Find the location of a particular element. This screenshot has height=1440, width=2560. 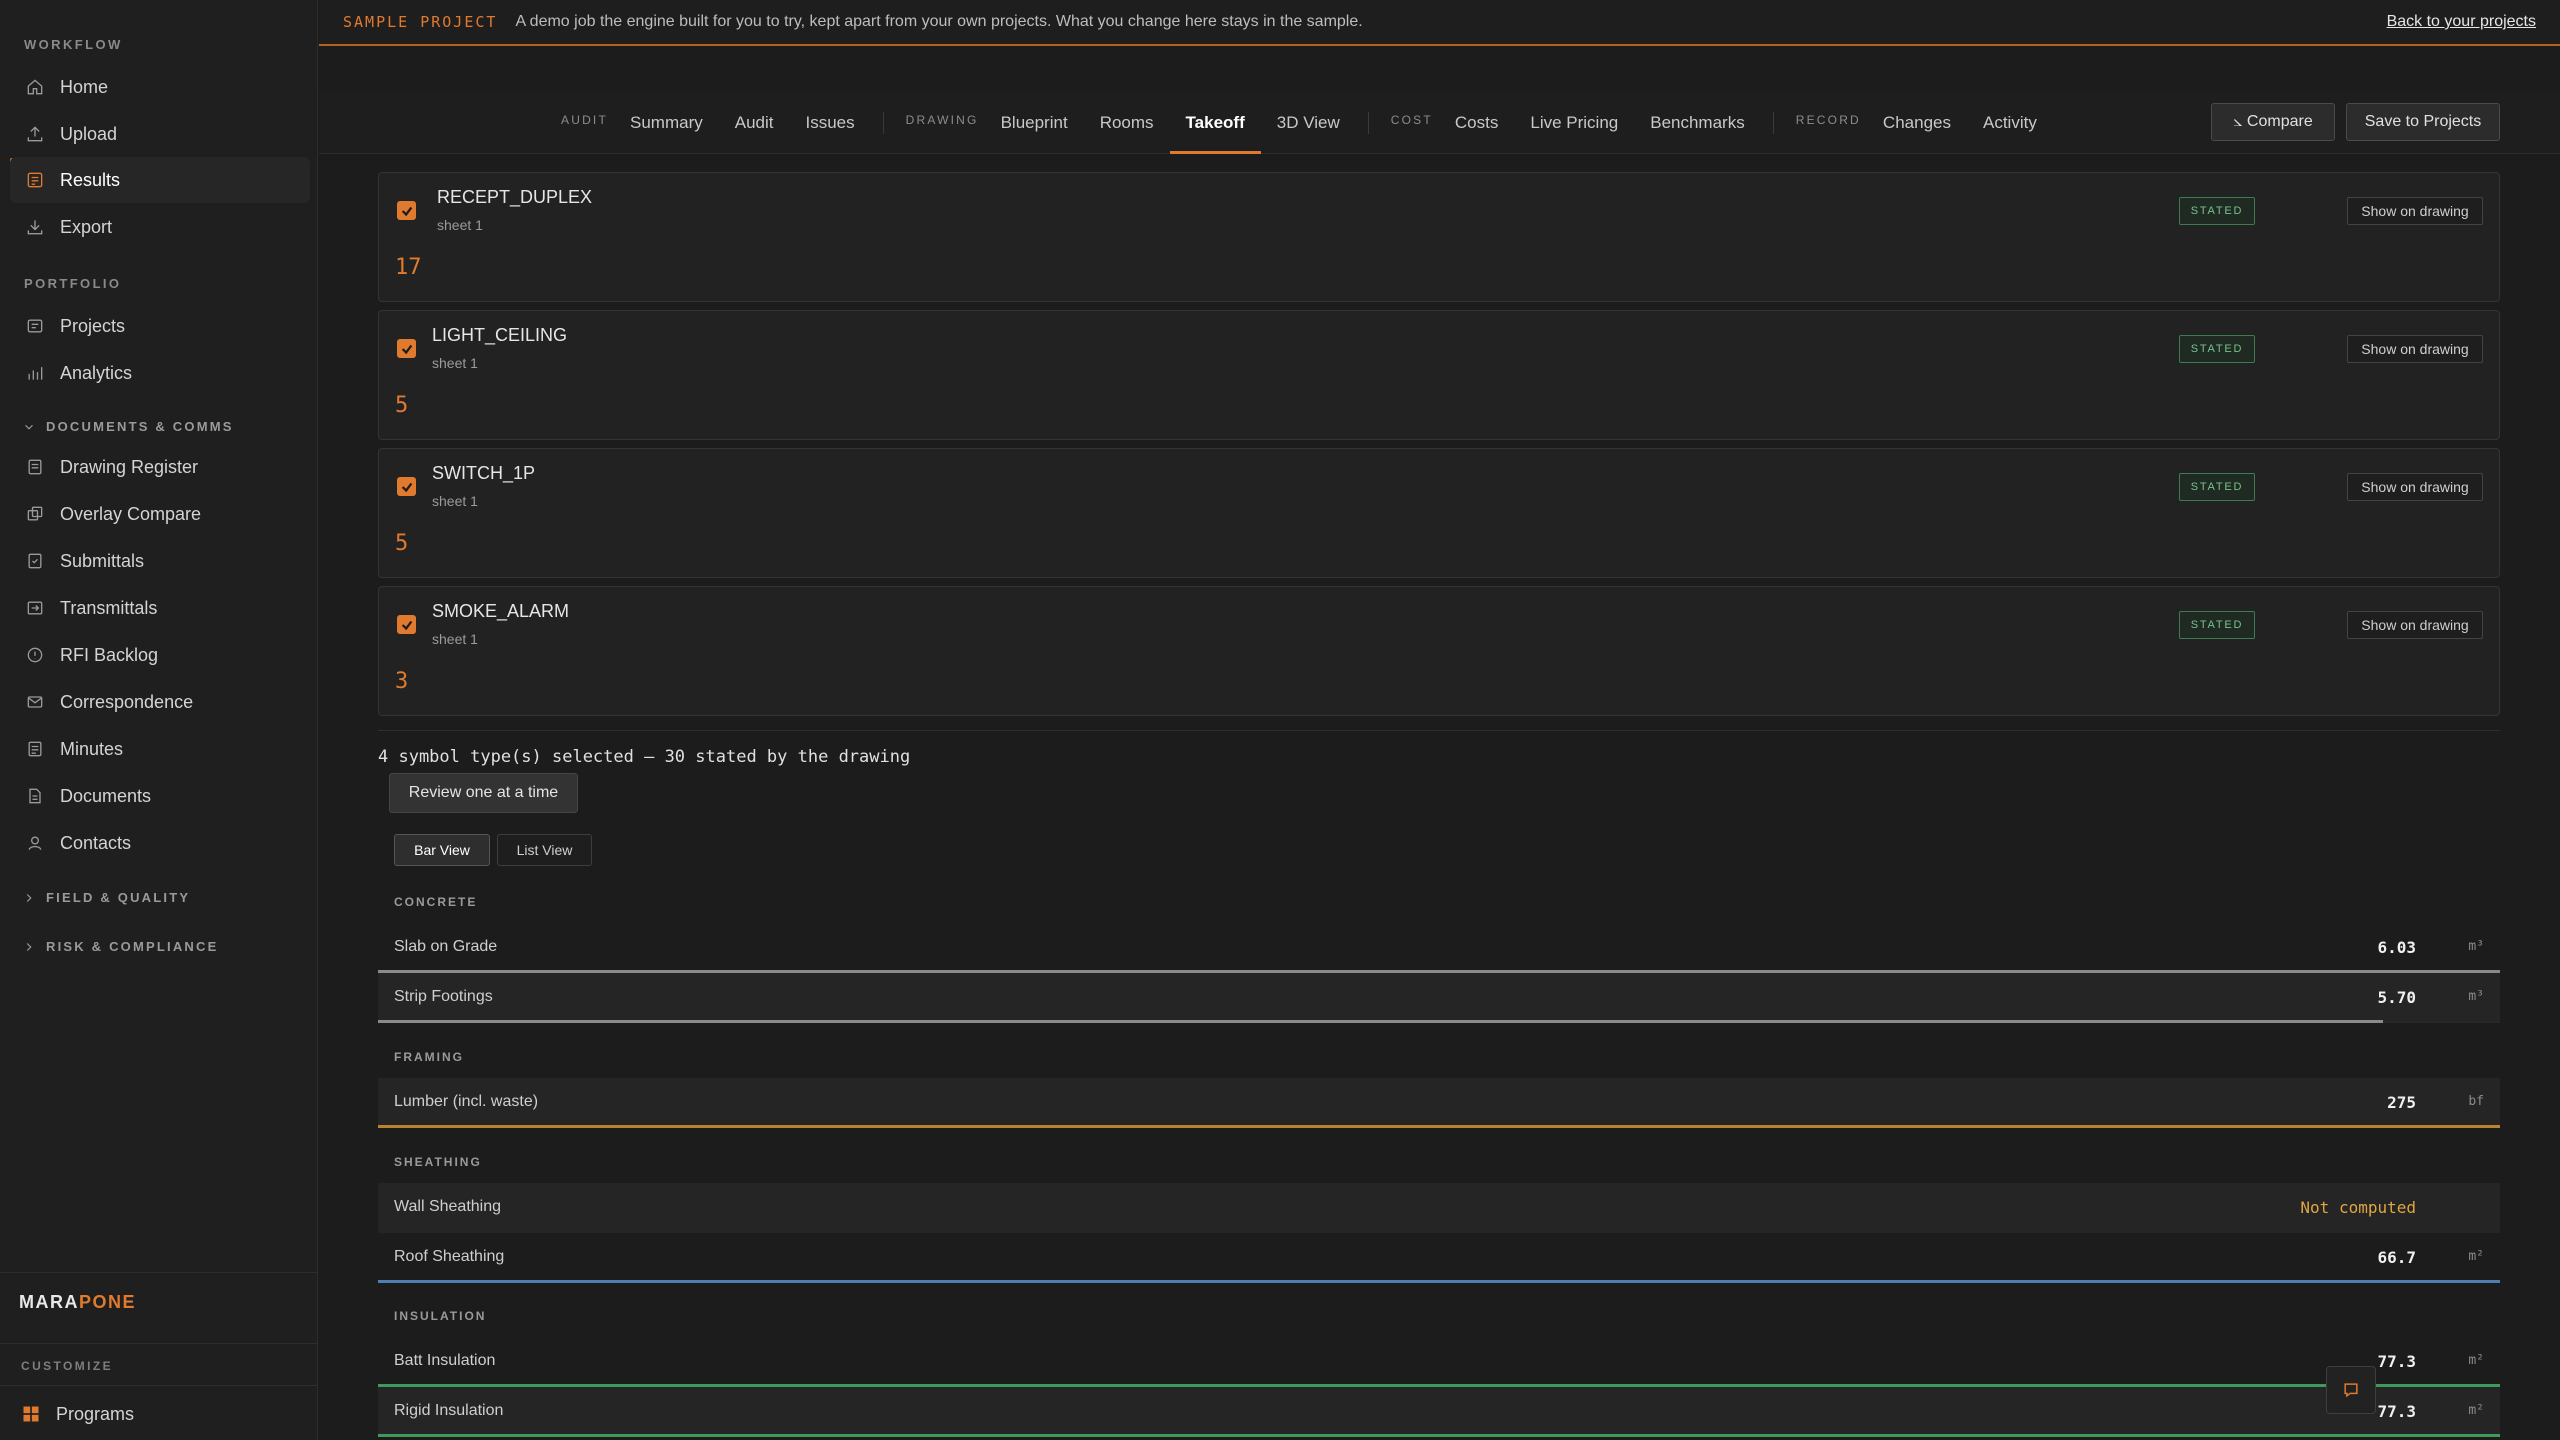

symbol-count: 5 is located at coordinates (402, 405).